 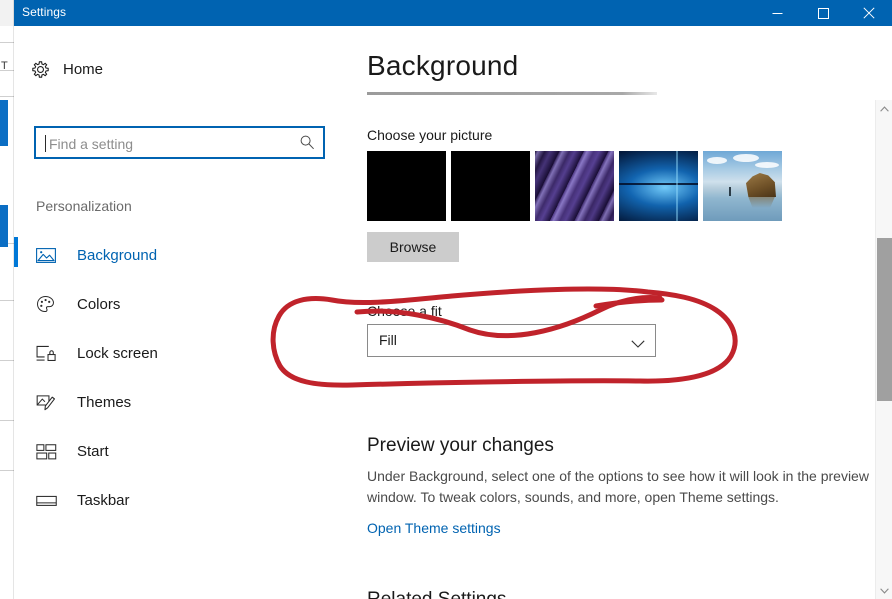 I want to click on maximize-button, so click(x=823, y=13).